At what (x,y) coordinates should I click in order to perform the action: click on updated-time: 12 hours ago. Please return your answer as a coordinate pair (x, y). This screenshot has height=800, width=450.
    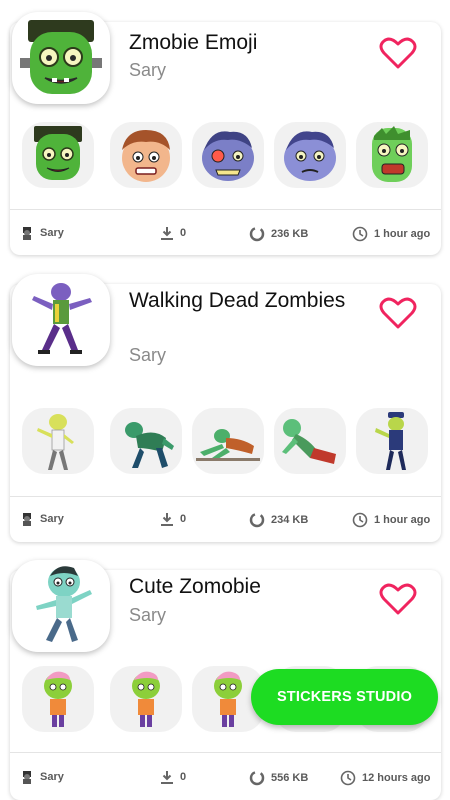
    Looking at the image, I should click on (396, 778).